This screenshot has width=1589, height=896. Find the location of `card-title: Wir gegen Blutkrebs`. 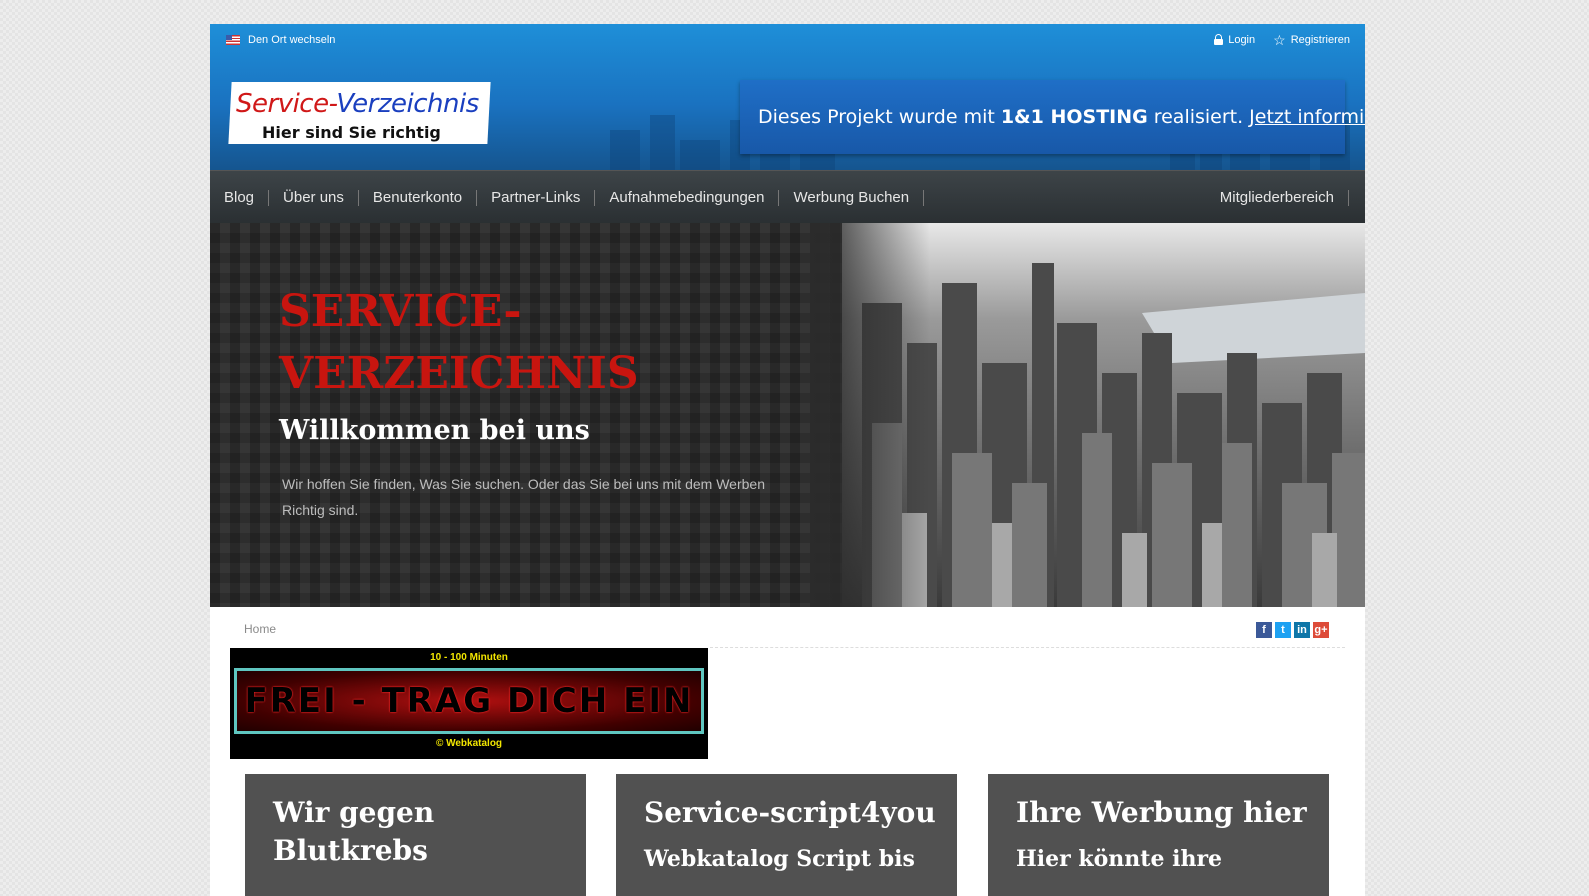

card-title: Wir gegen Blutkrebs is located at coordinates (354, 831).